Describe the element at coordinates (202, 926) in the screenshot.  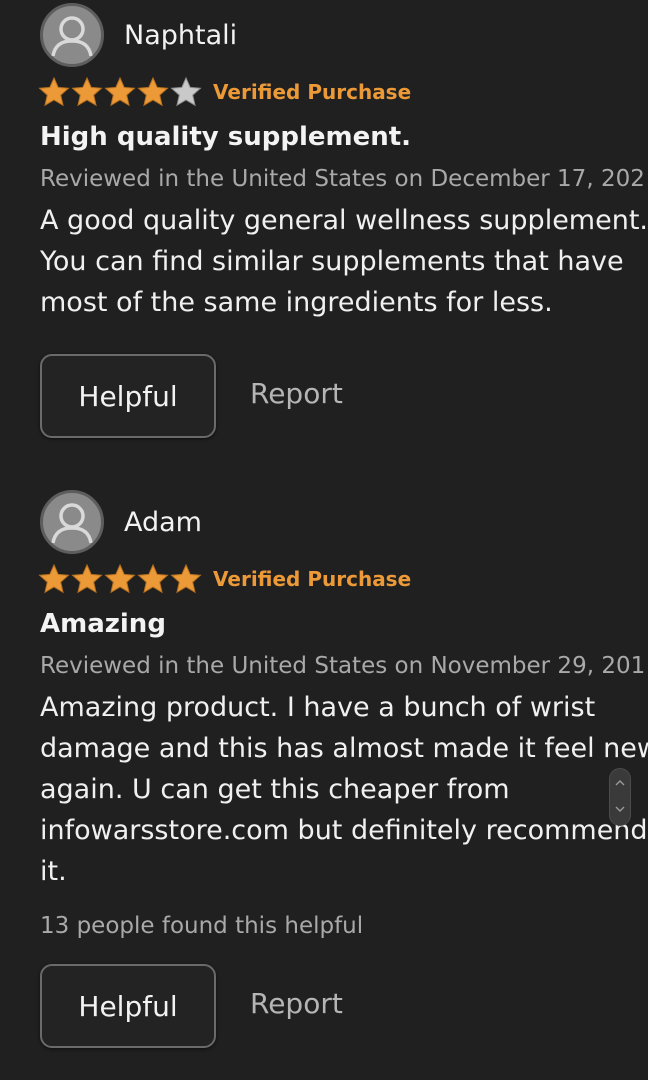
I see `helpful-count: 13 people found this helpful` at that location.